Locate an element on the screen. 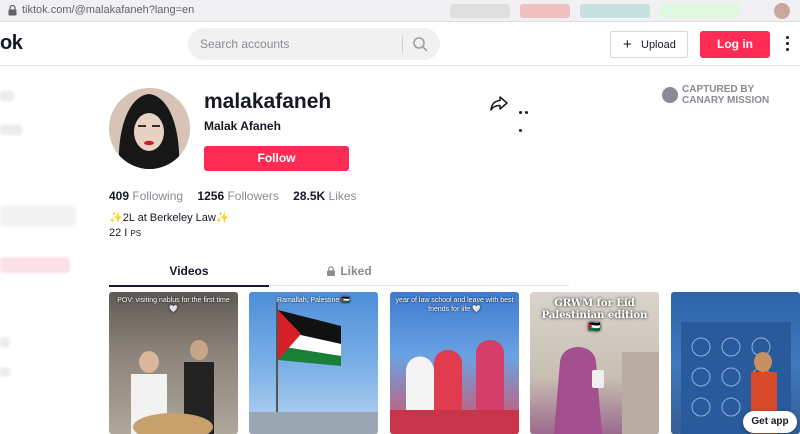 This screenshot has height=434, width=800. share-icon is located at coordinates (499, 103).